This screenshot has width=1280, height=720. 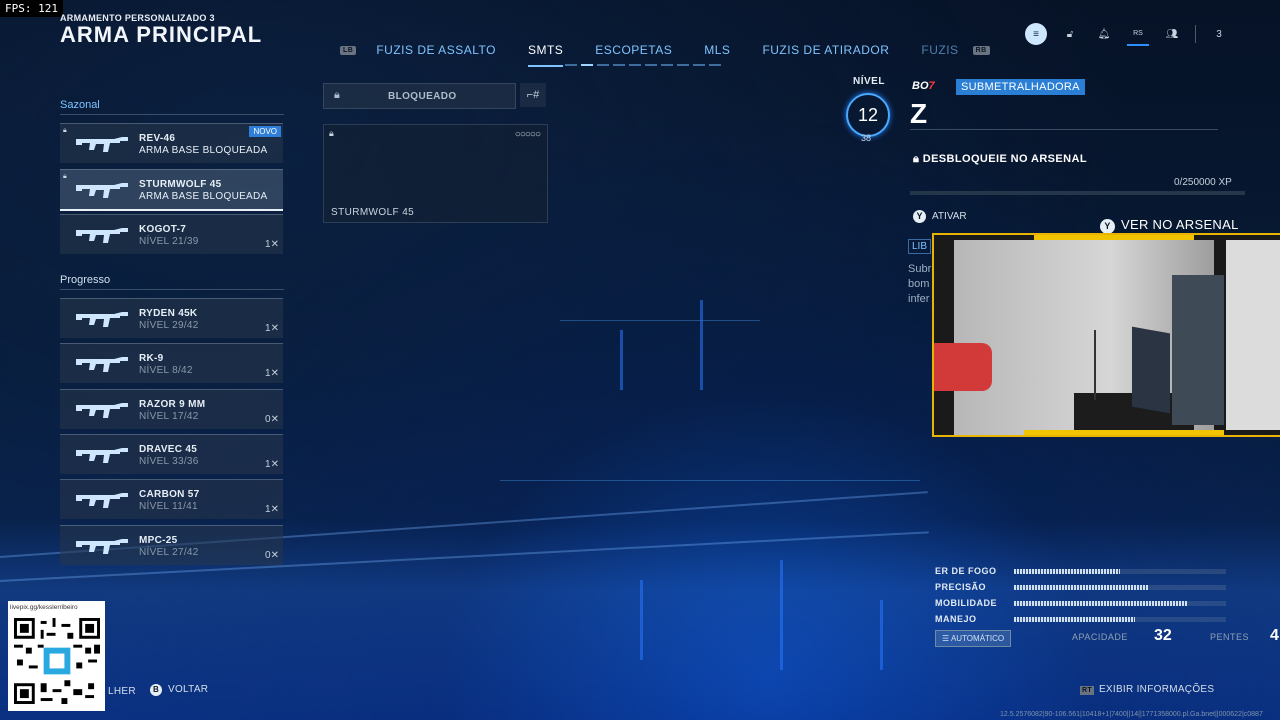 I want to click on tab-lmgs: MLS, so click(x=717, y=50).